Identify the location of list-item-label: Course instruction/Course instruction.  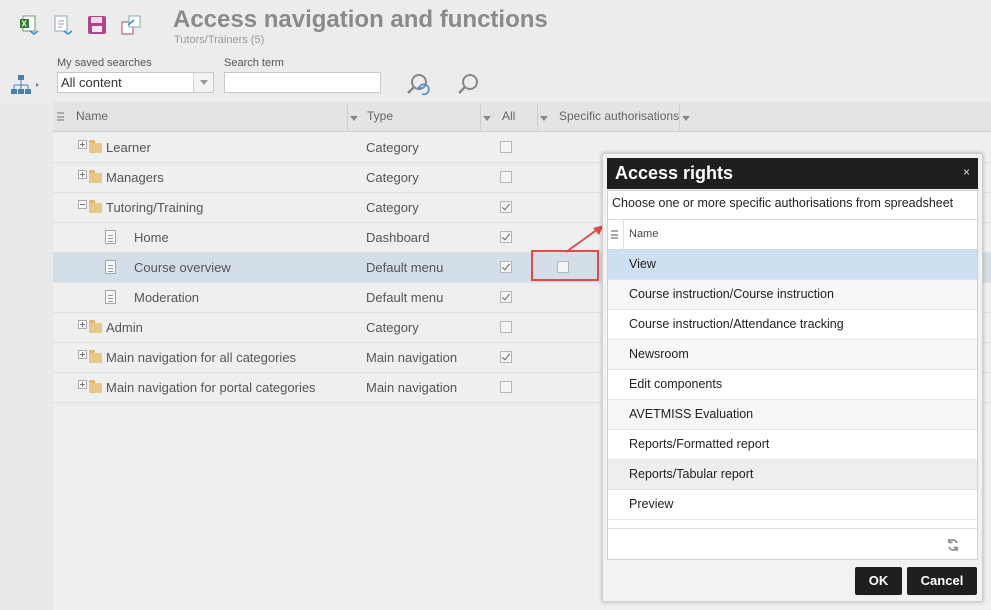
(731, 294).